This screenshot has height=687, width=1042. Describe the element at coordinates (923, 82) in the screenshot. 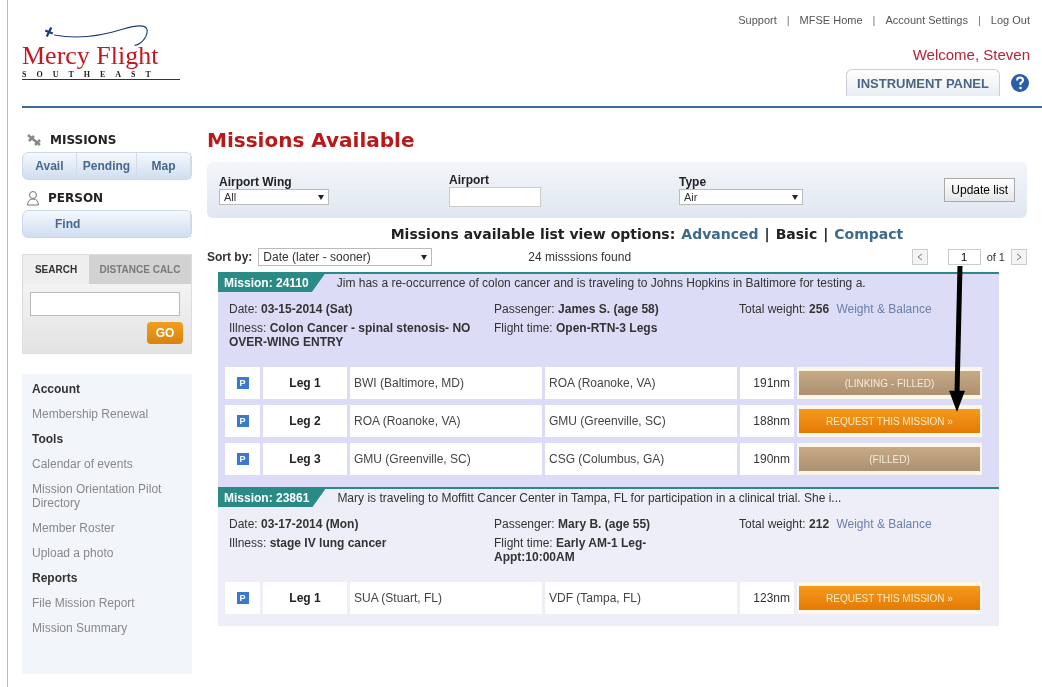

I see `instrument-panel-tab: INSTRUMENT PANEL` at that location.